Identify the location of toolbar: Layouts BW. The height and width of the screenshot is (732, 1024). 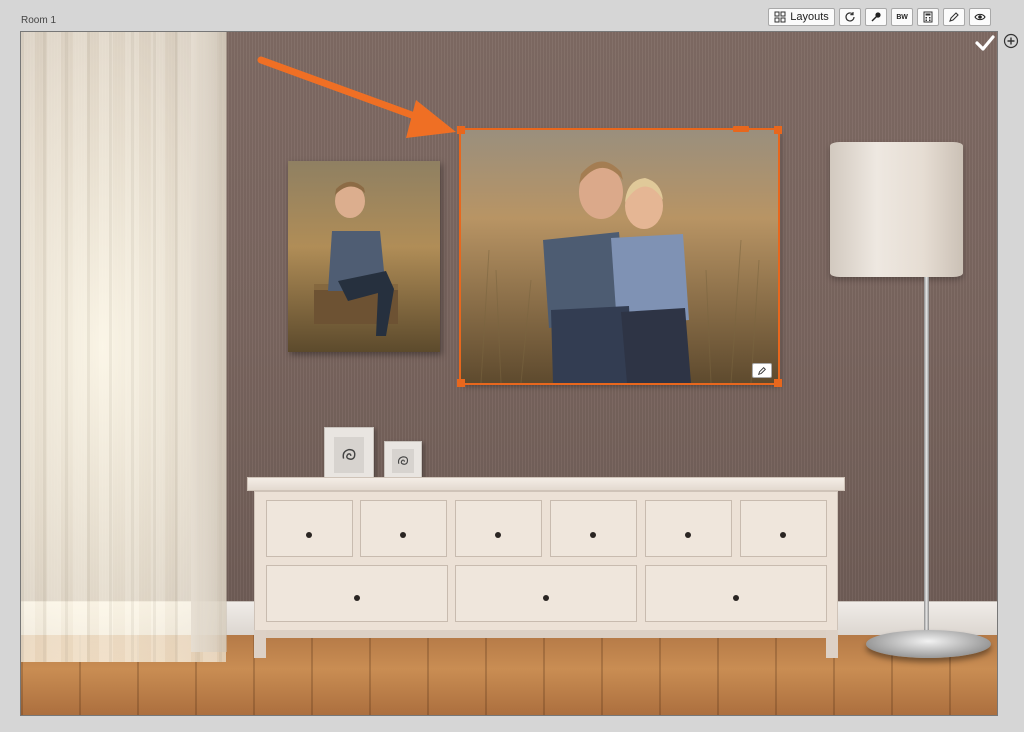
(879, 17).